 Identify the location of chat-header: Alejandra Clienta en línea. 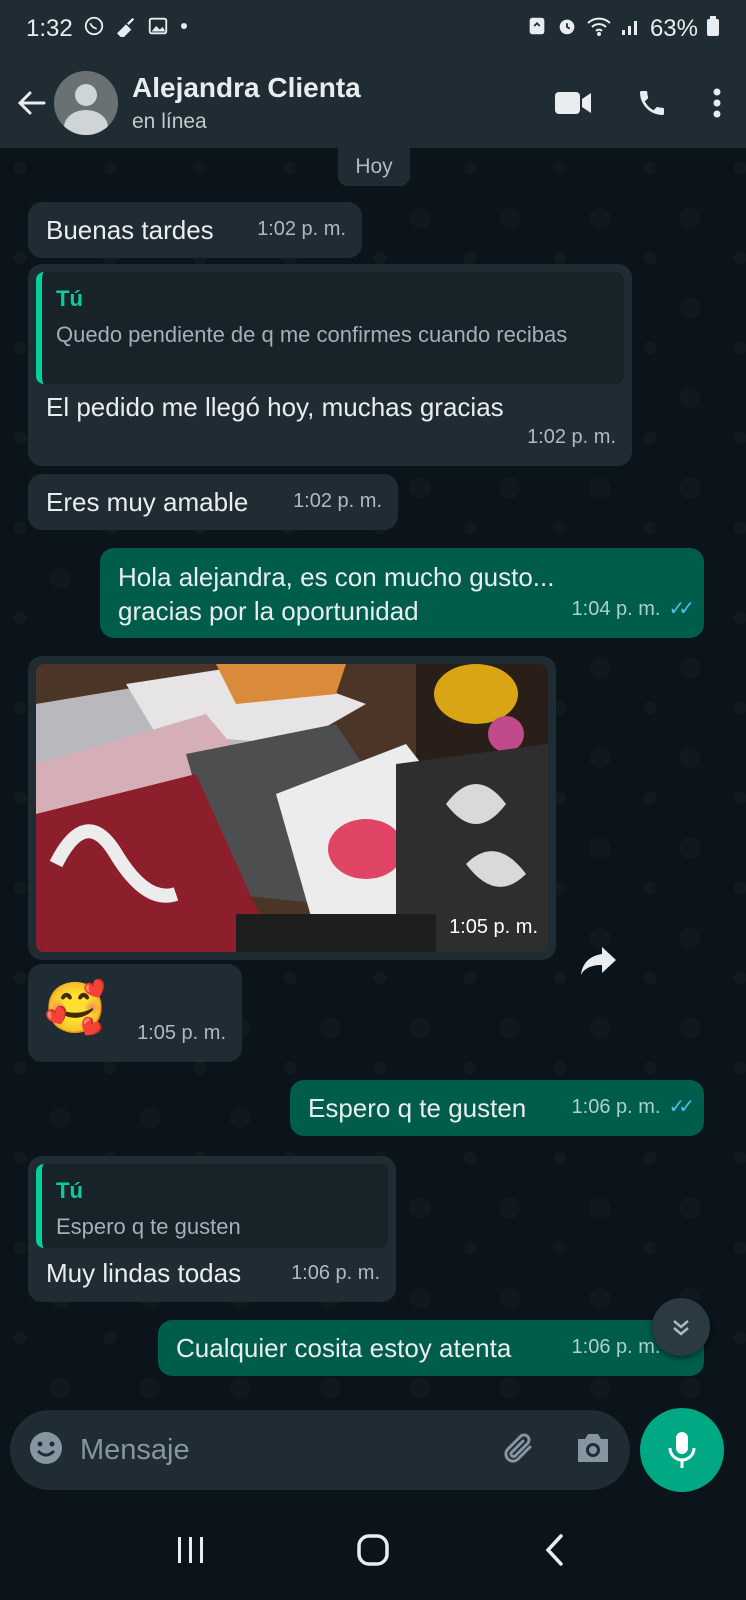
(373, 103).